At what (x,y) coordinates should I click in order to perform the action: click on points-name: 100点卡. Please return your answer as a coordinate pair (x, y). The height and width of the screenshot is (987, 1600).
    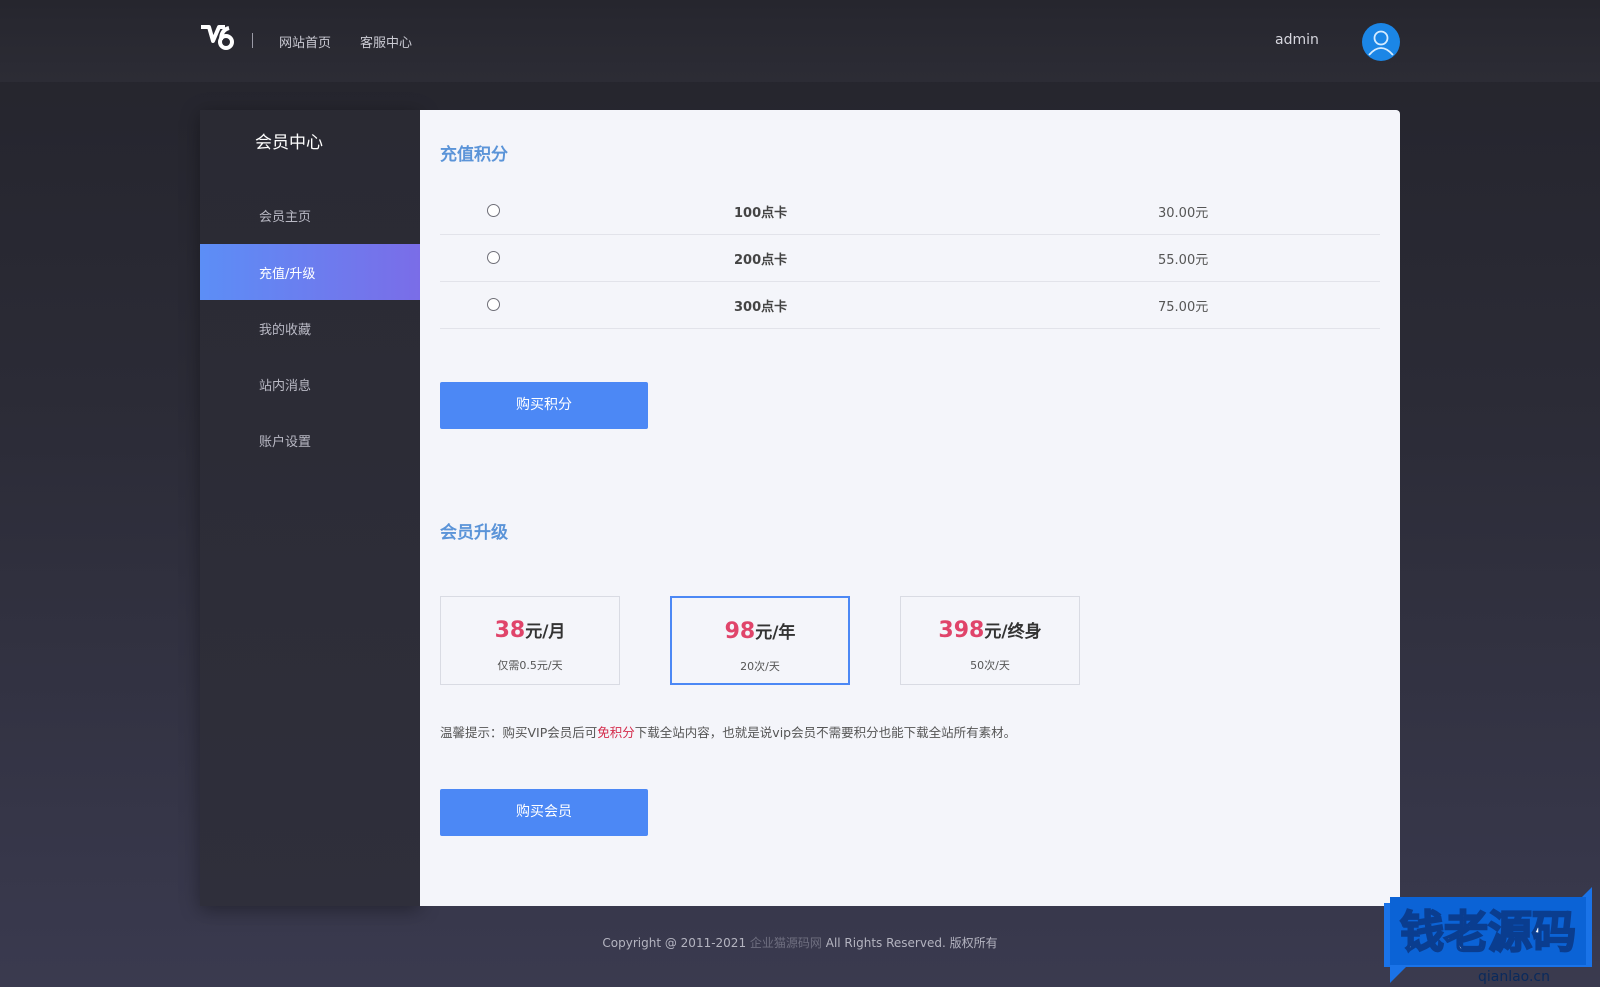
    Looking at the image, I should click on (761, 213).